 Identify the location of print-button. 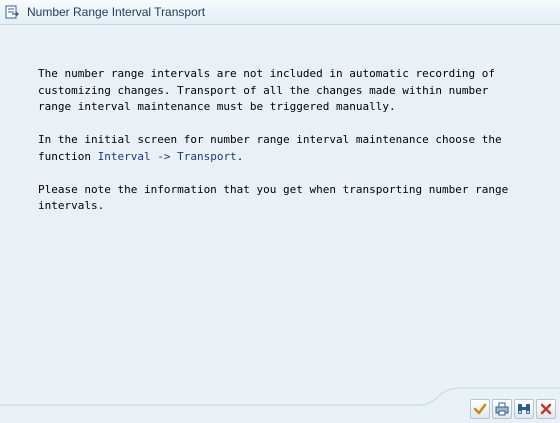
(502, 409).